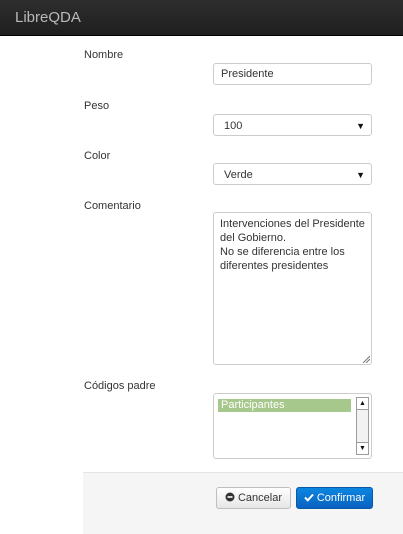 Image resolution: width=403 pixels, height=534 pixels. I want to click on nombre-label: Nombre, so click(104, 55).